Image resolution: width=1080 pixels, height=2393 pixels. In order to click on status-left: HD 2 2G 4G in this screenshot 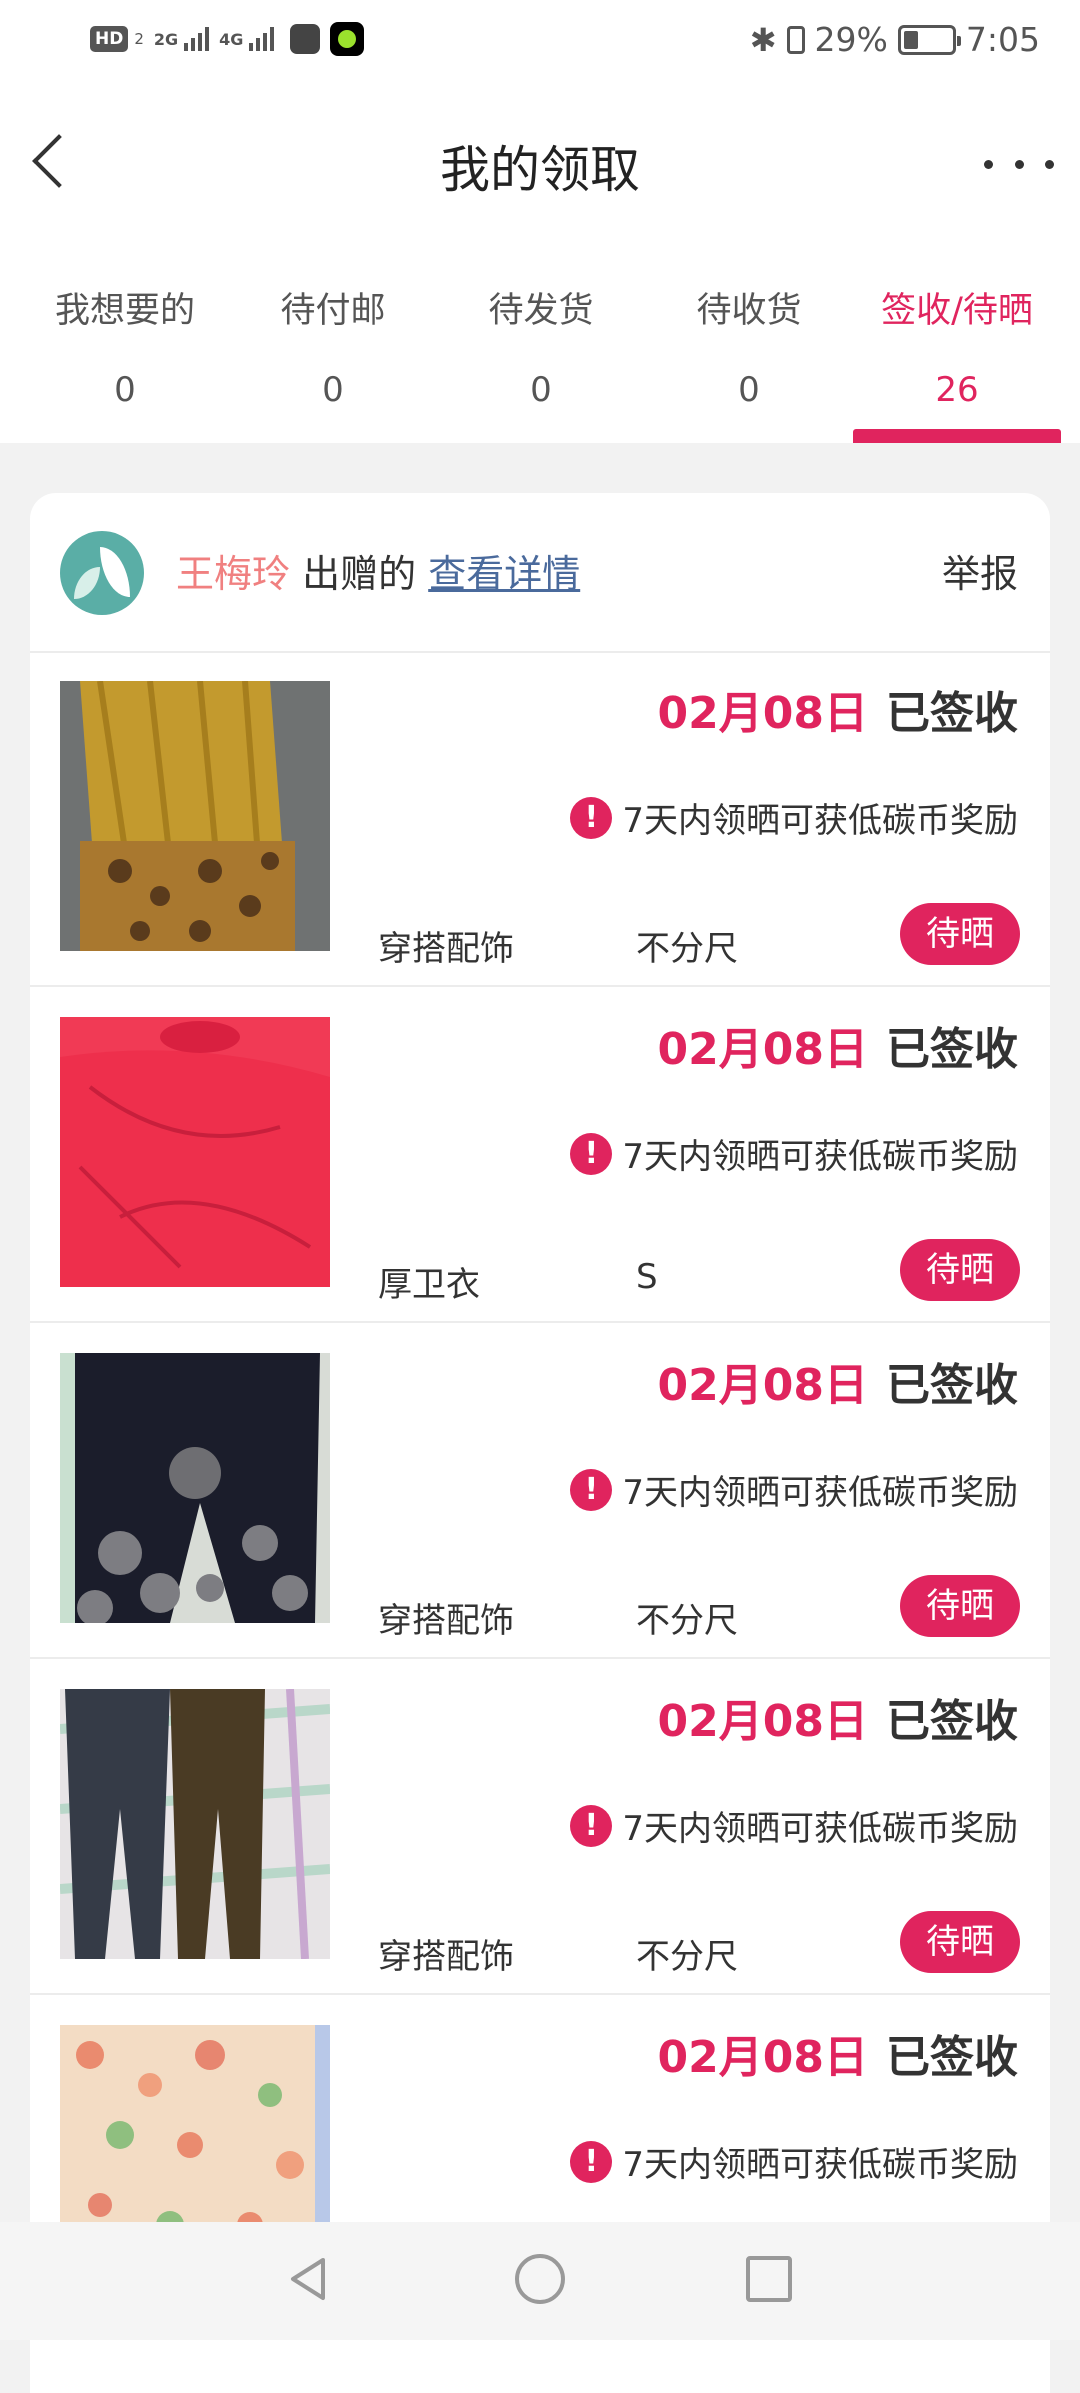, I will do `click(227, 39)`.